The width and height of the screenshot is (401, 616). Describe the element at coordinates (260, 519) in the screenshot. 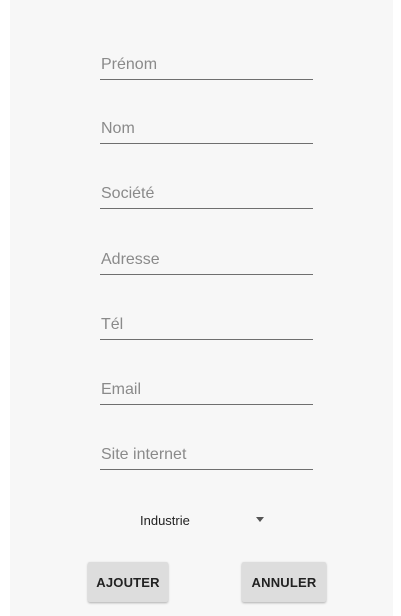

I see `dropdown-arrow-icon` at that location.